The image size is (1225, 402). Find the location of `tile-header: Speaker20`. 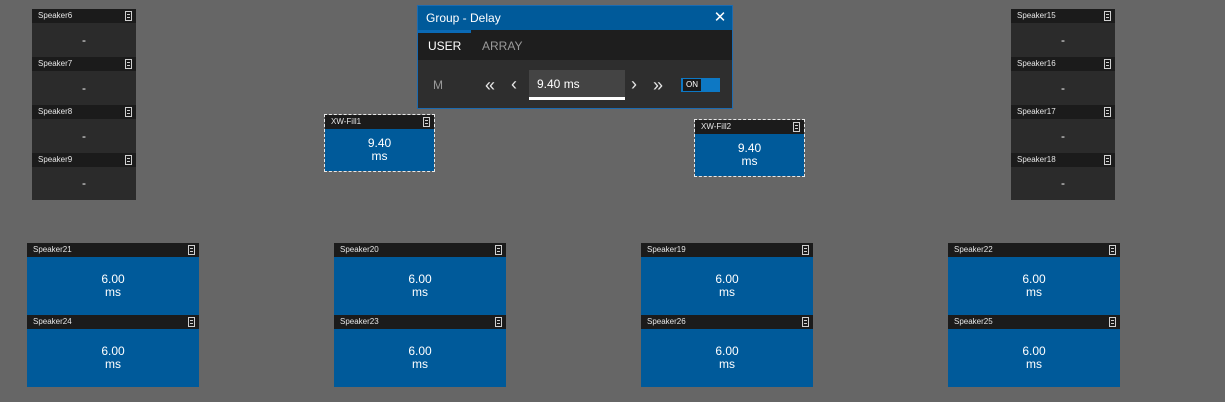

tile-header: Speaker20 is located at coordinates (420, 250).